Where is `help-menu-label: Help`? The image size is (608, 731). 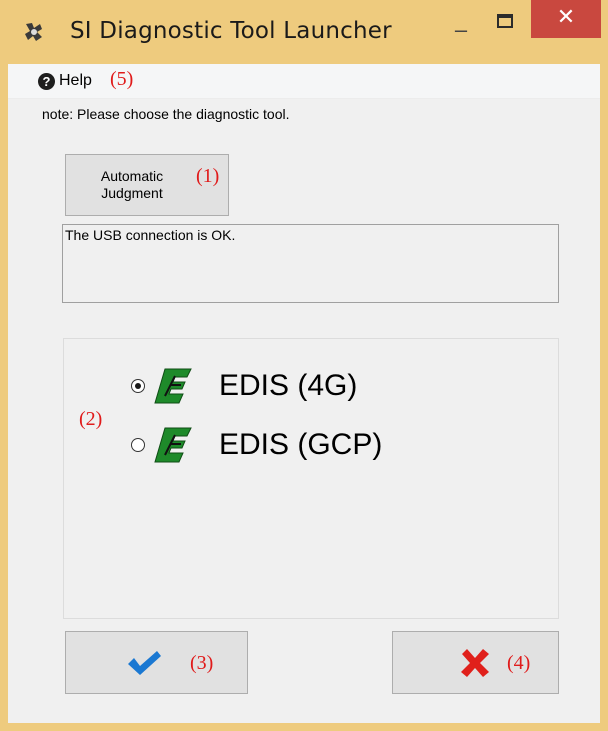
help-menu-label: Help is located at coordinates (75, 80).